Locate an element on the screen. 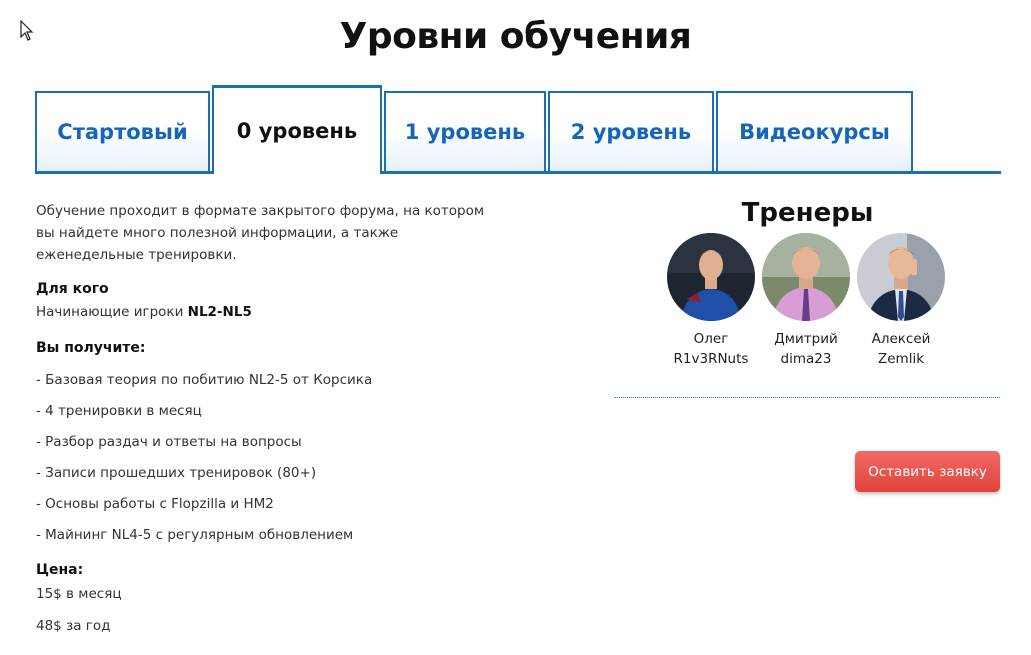  for-whom-heading: Для кого is located at coordinates (72, 289).